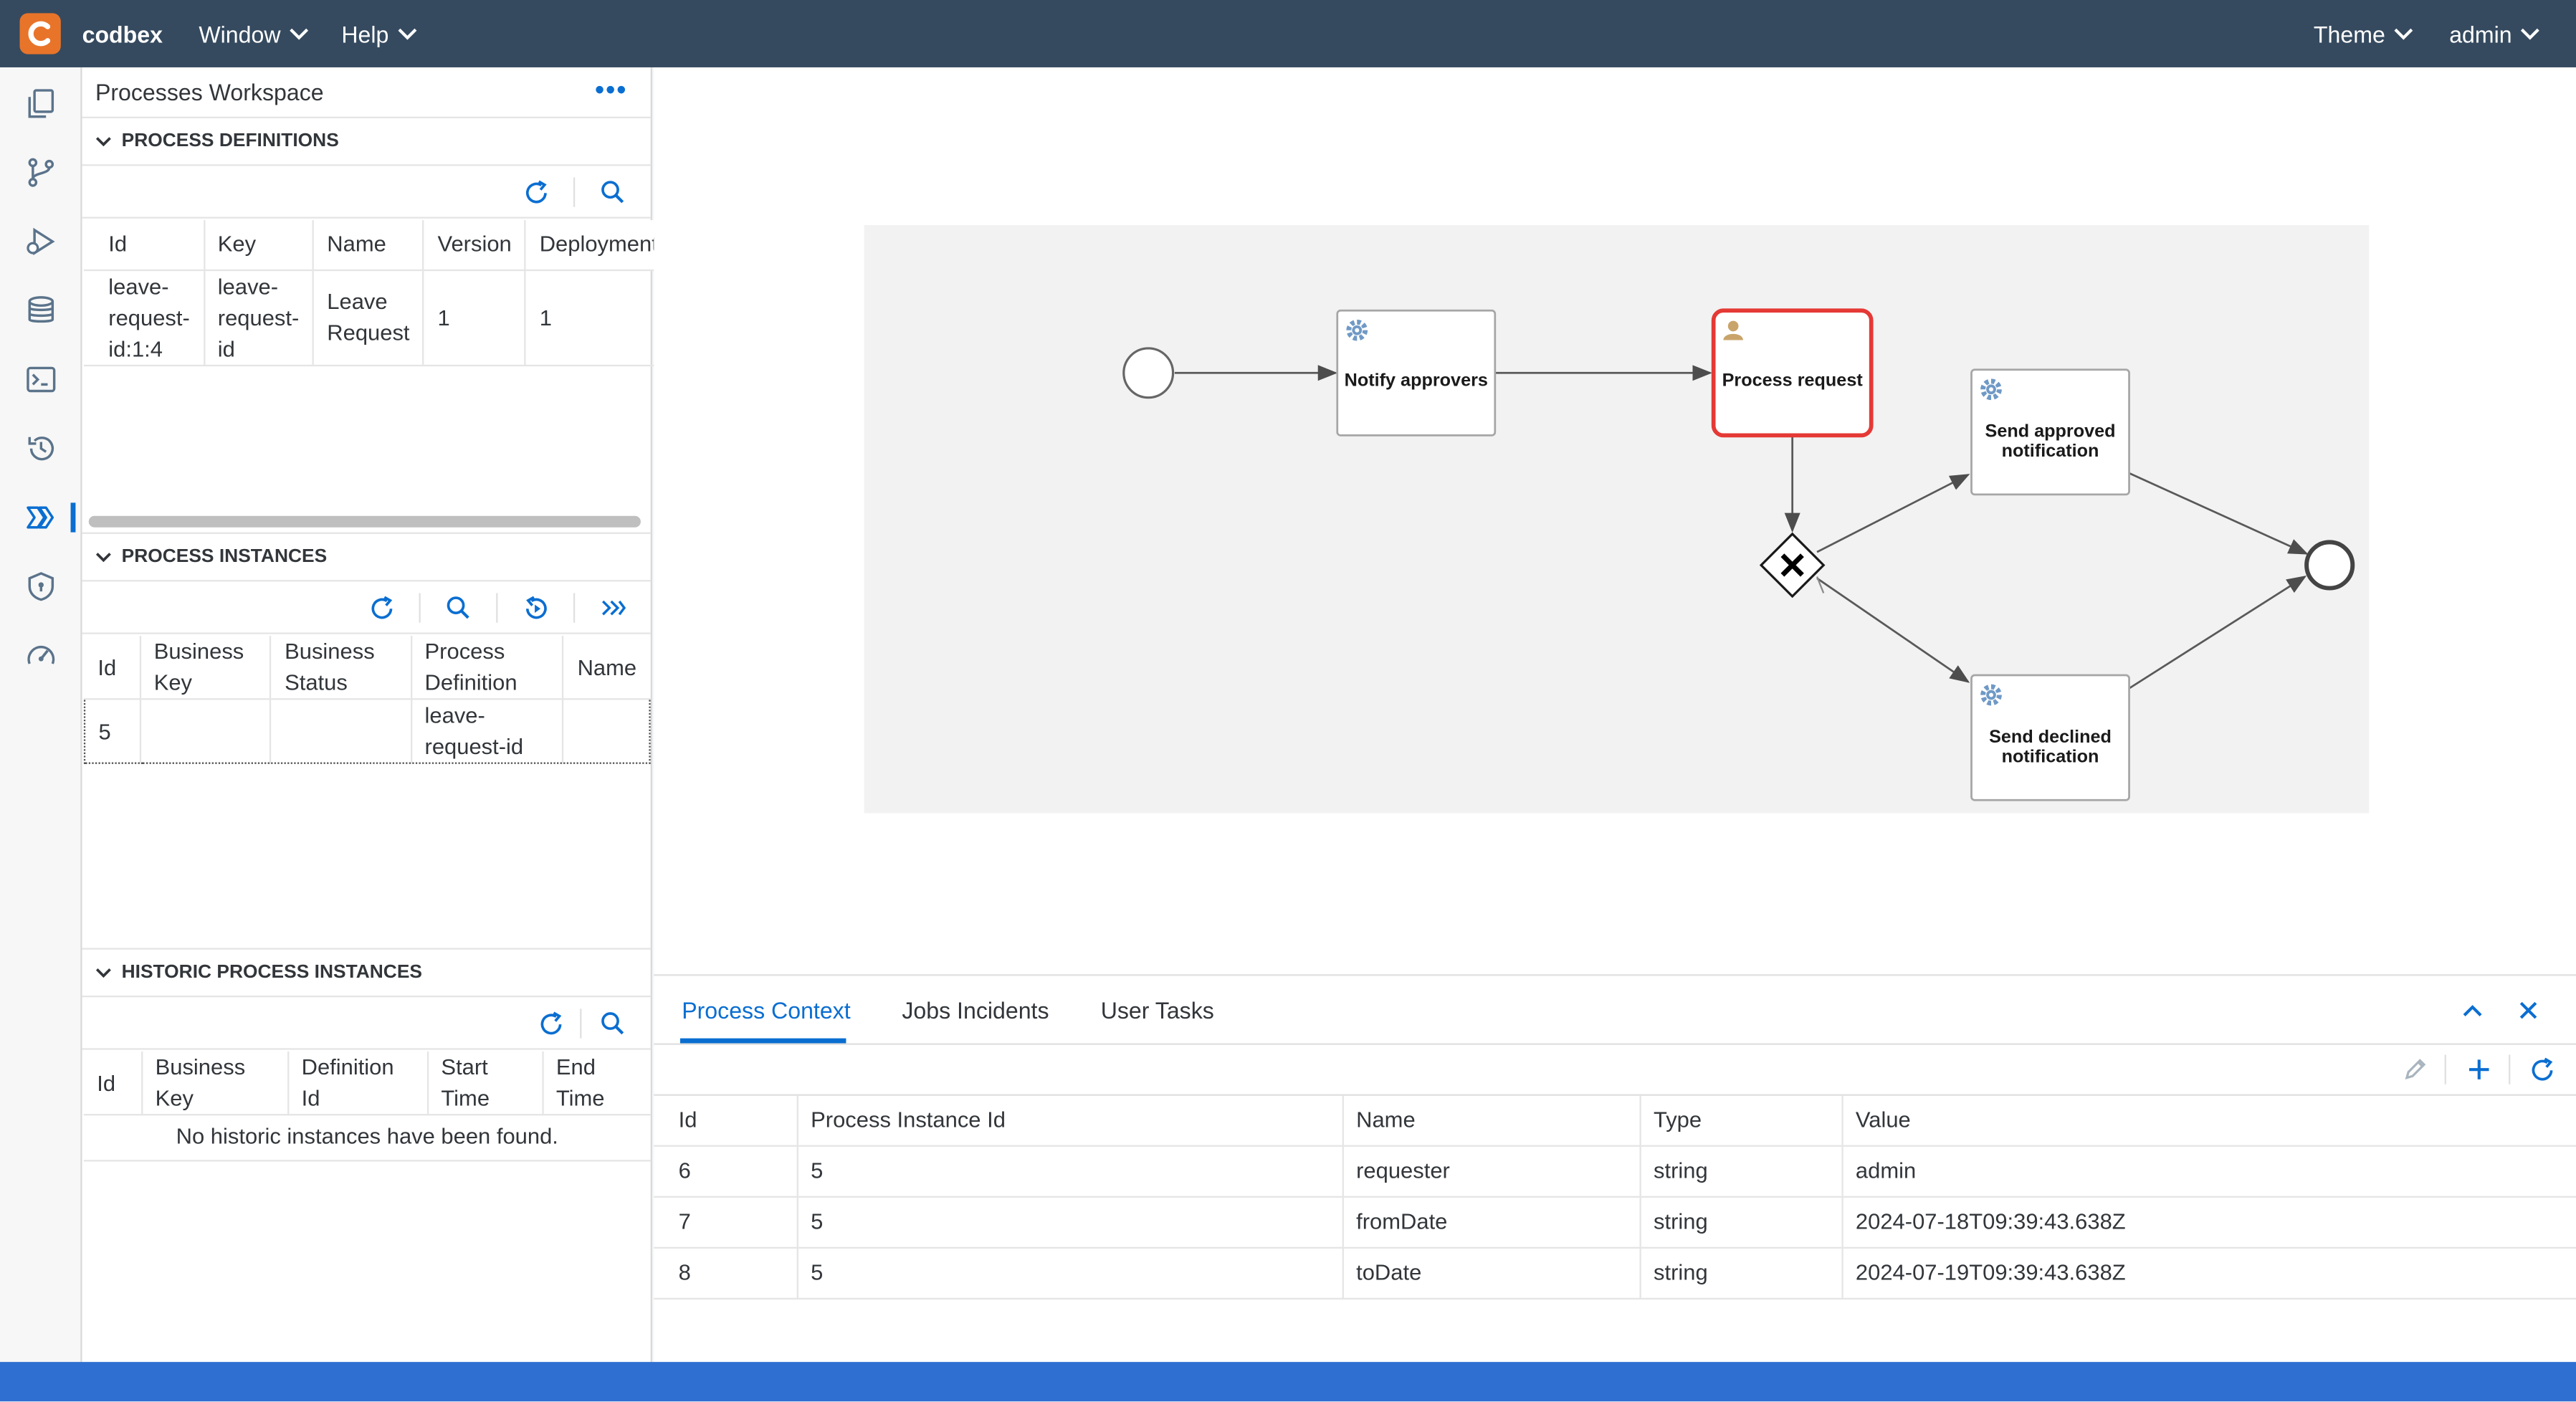  I want to click on active-tab-indicator, so click(762, 1041).